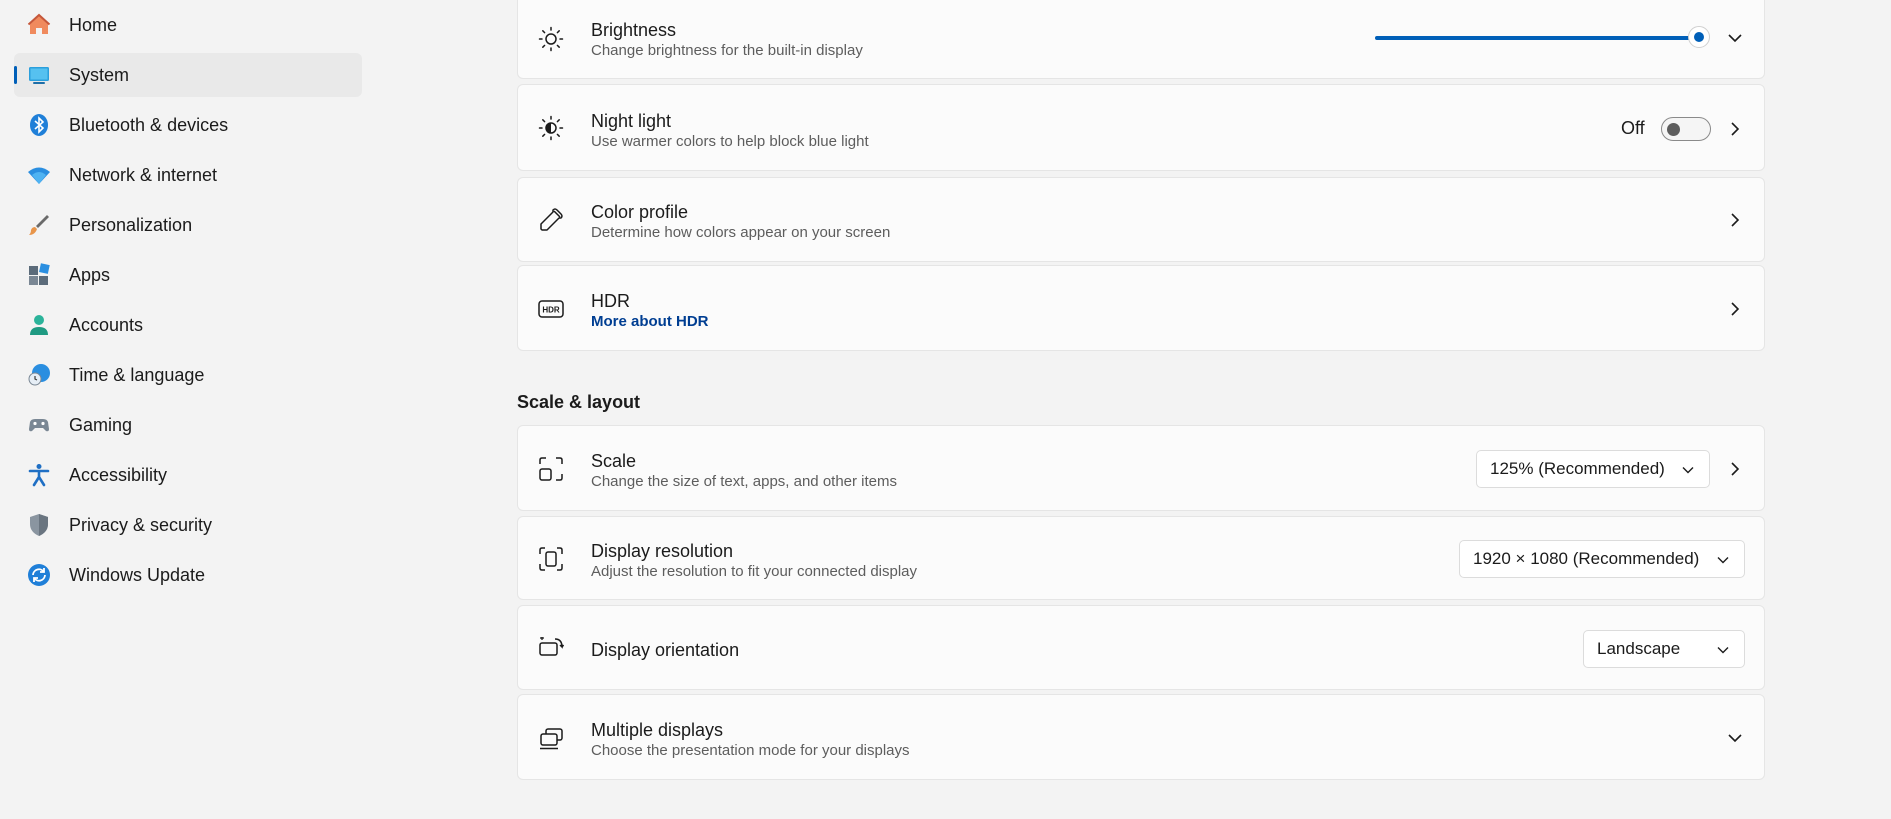 This screenshot has height=819, width=1891. I want to click on brightness-title: Brightness, so click(634, 30).